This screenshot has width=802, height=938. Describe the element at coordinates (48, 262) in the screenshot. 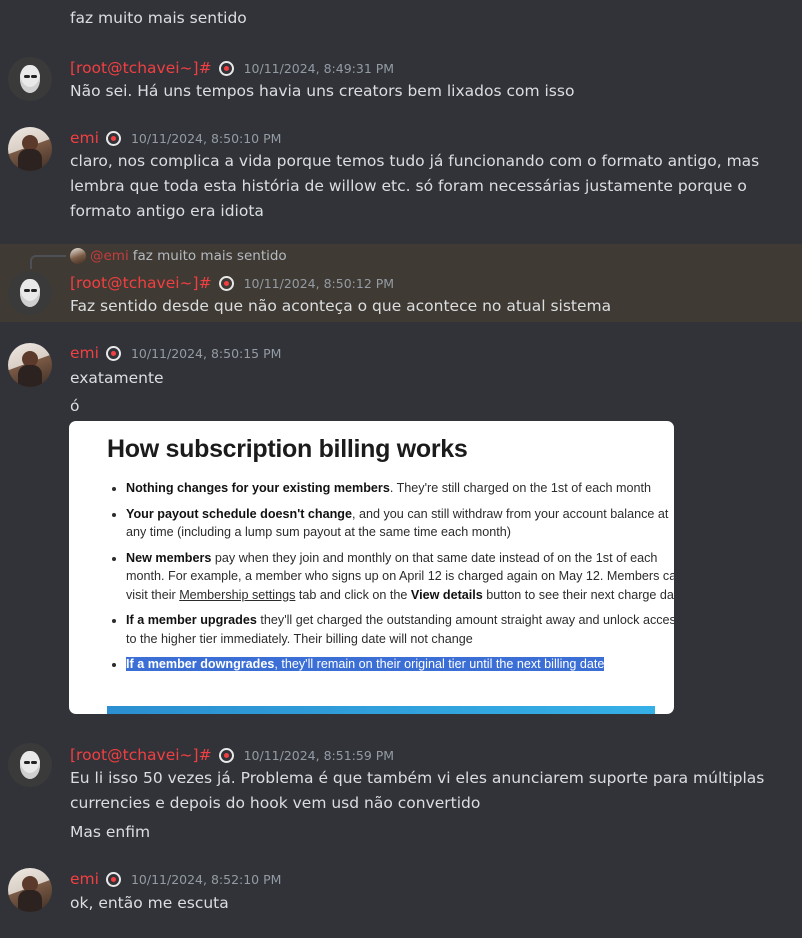

I see `reply-connector` at that location.